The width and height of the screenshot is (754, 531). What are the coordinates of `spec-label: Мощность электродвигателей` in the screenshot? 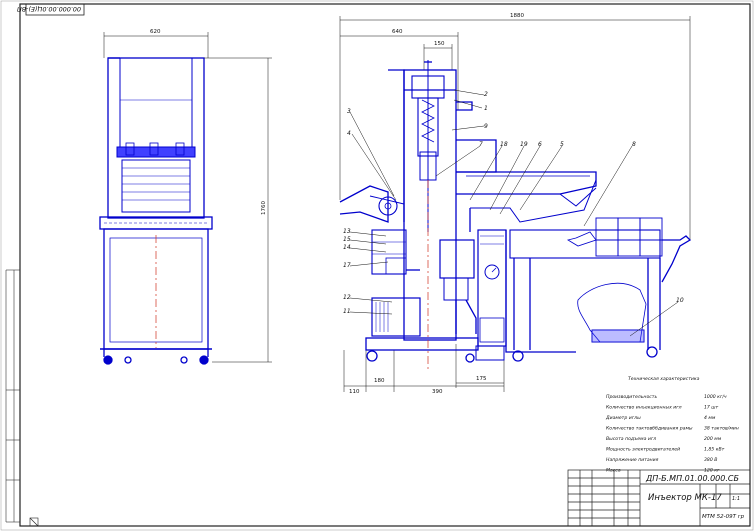 It's located at (643, 450).